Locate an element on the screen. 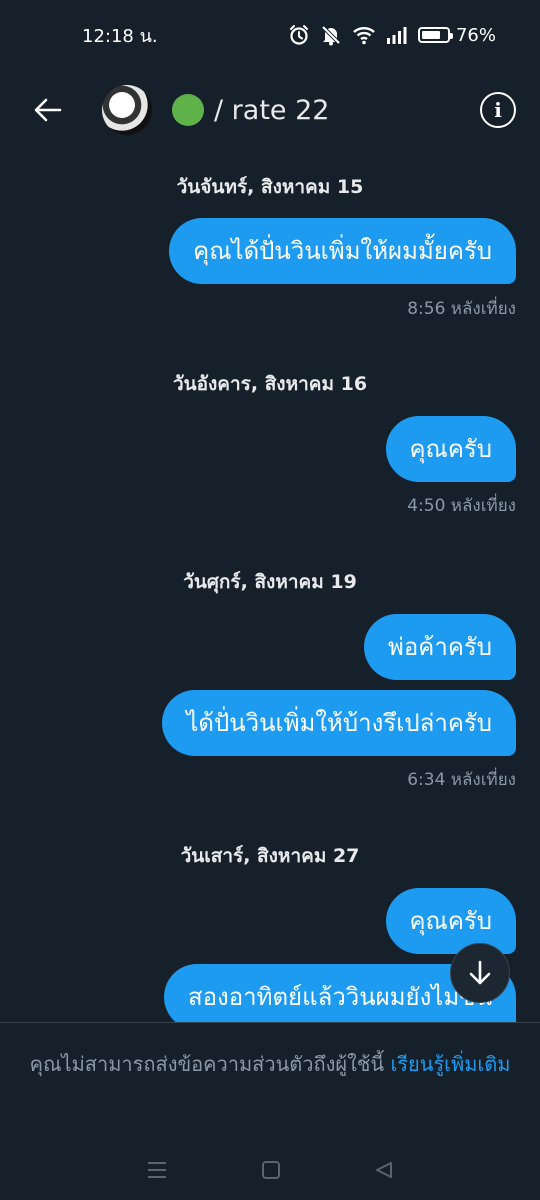 The width and height of the screenshot is (540, 1200). arrow-left-icon is located at coordinates (48, 110).